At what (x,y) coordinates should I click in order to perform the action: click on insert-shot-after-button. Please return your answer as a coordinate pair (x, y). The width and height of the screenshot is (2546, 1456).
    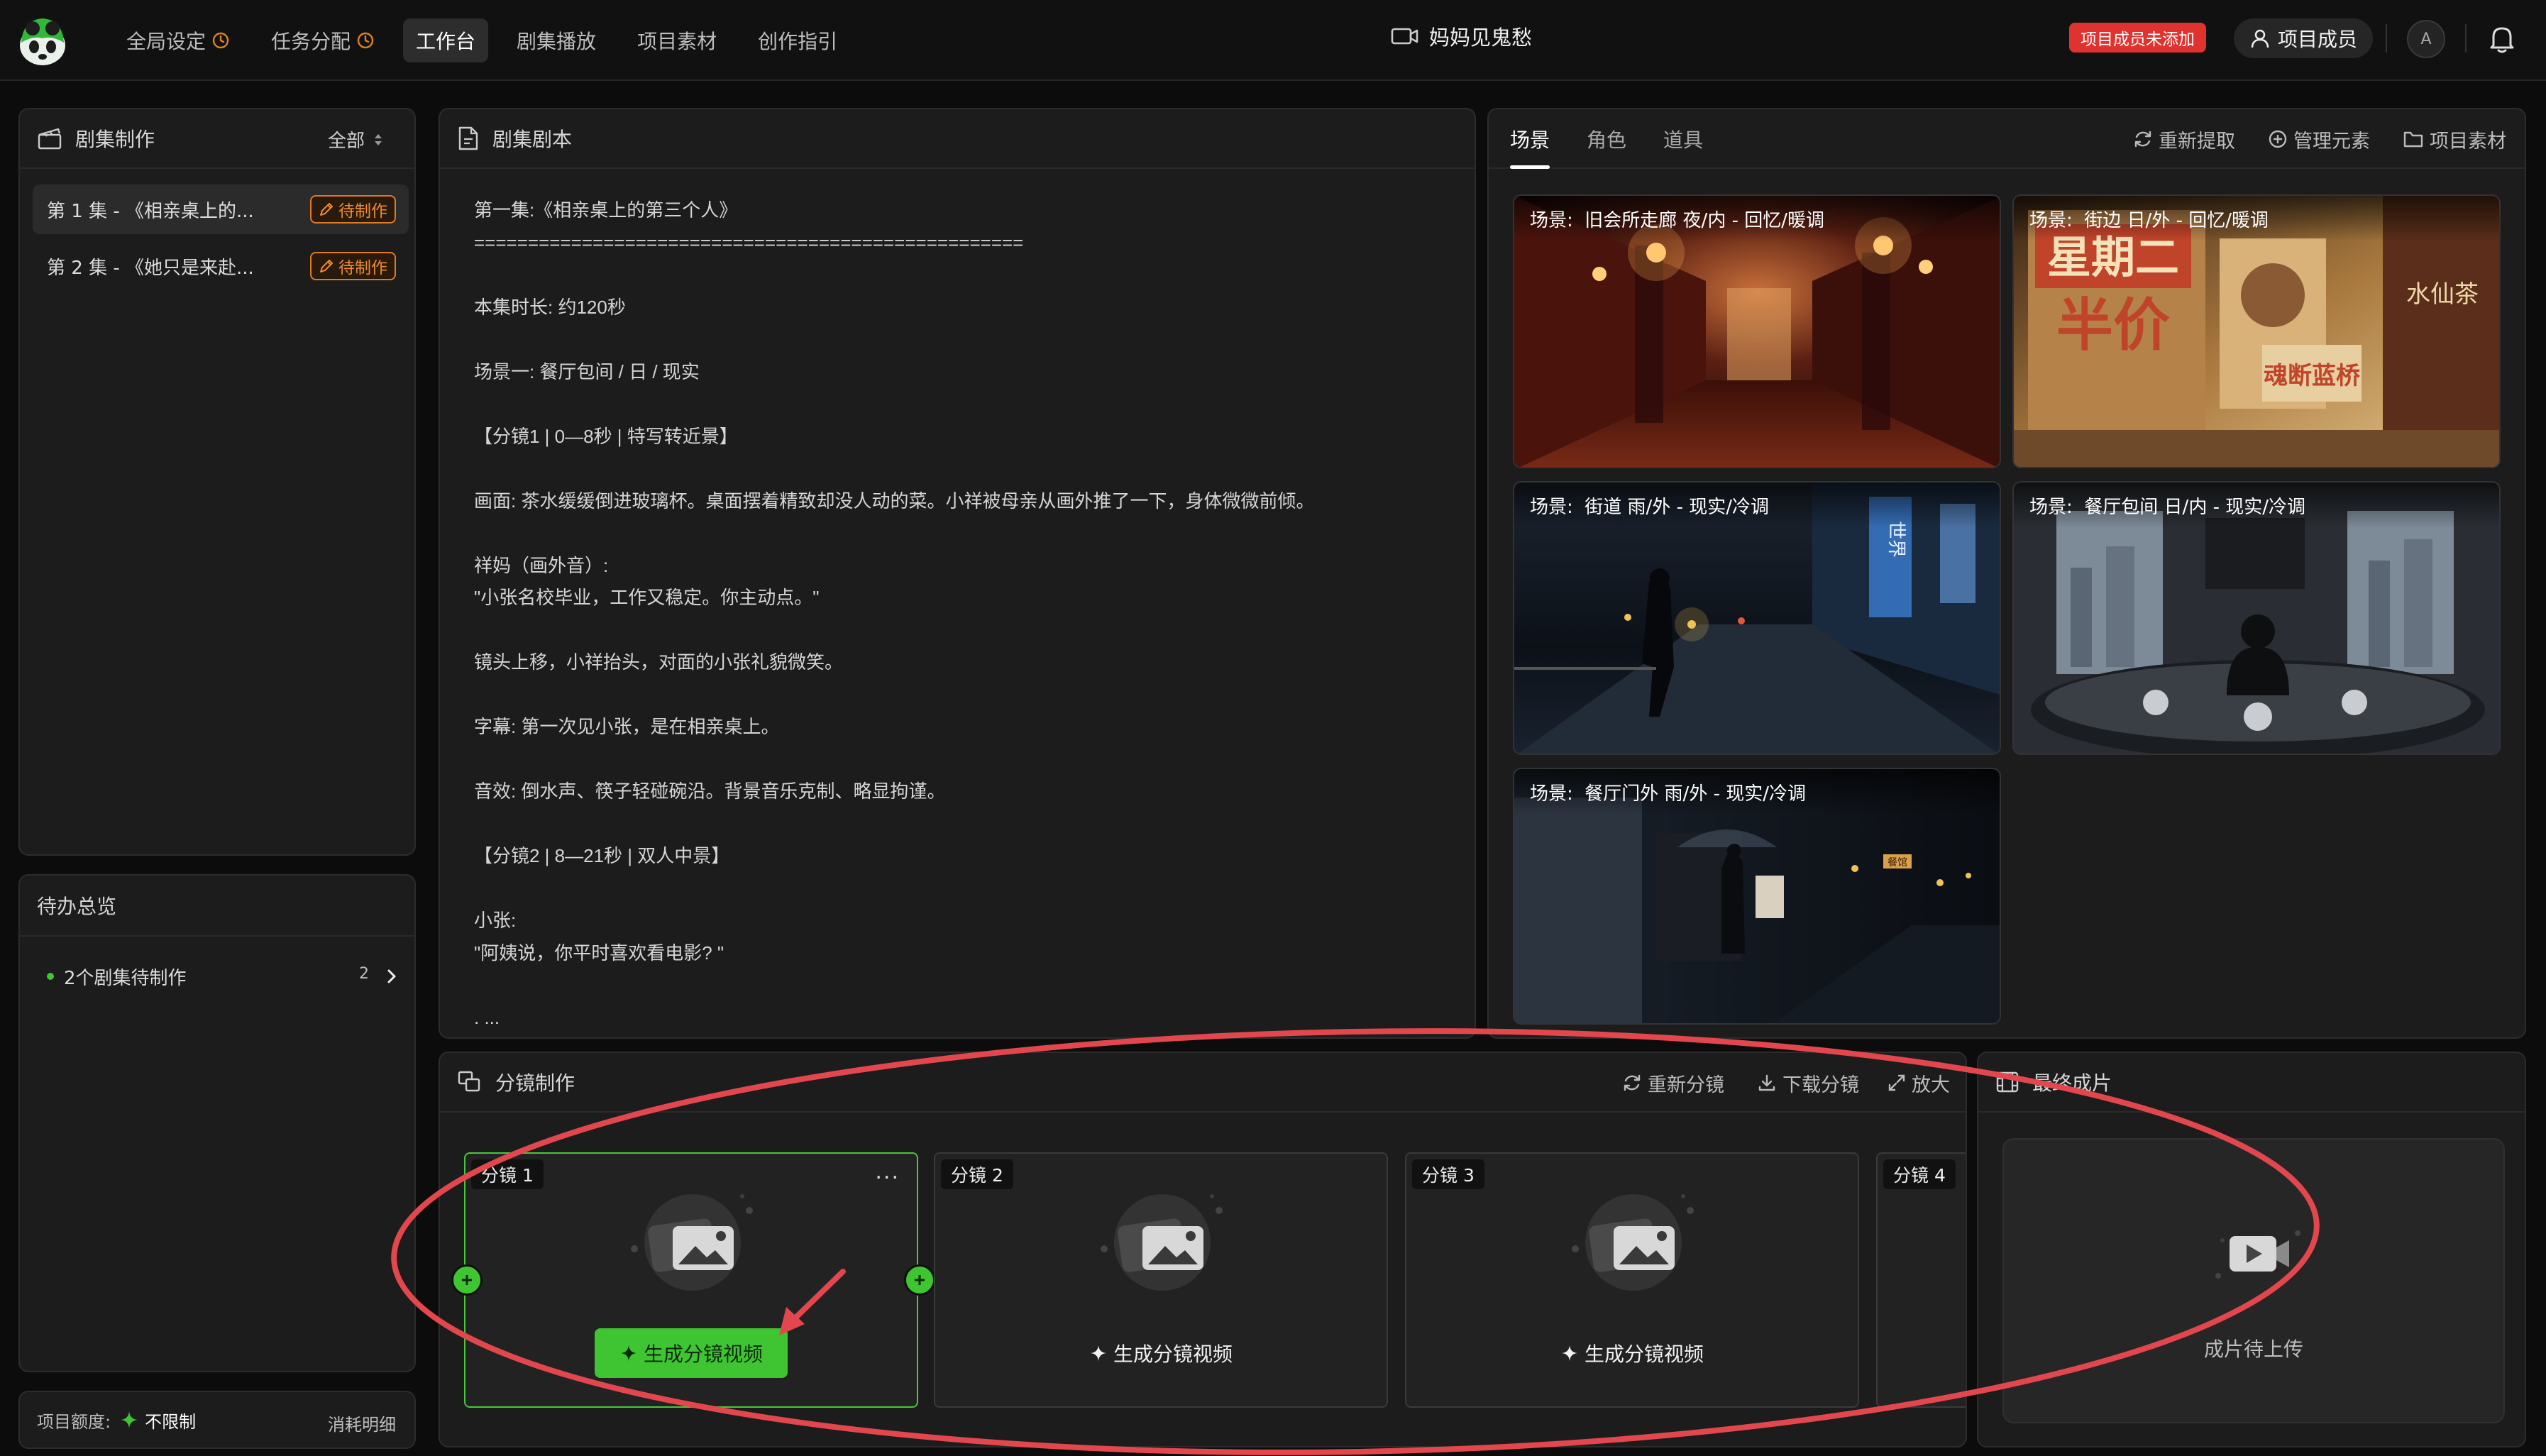
    Looking at the image, I should click on (920, 1280).